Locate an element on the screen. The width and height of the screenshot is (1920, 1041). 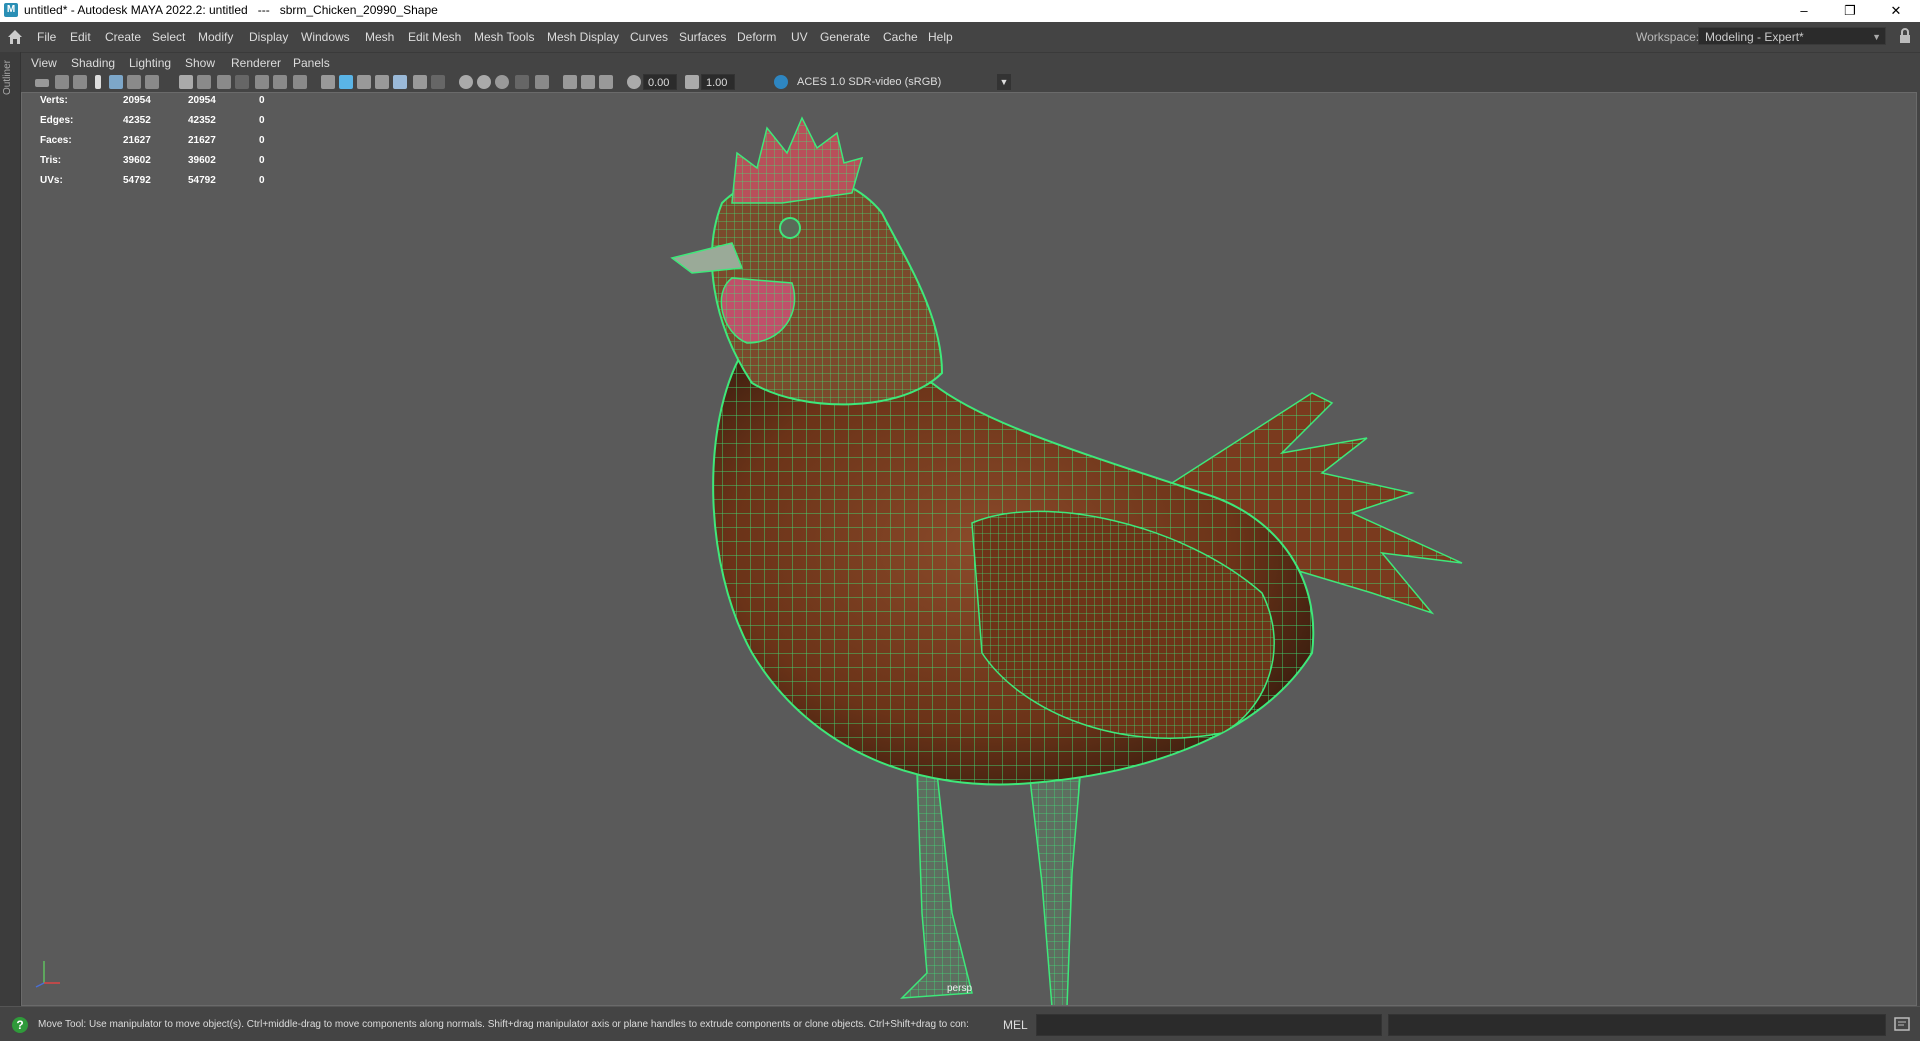
default-material-icon is located at coordinates (364, 82).